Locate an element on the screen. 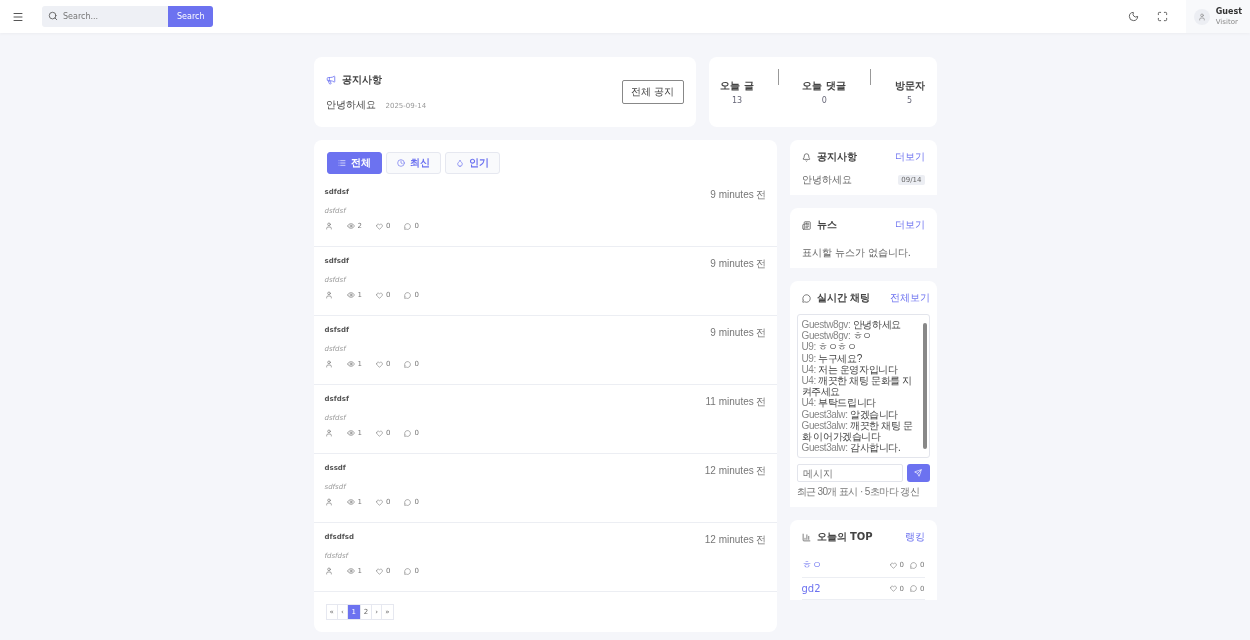 The image size is (1250, 640). post-time: 11 minutes 전 is located at coordinates (736, 402).